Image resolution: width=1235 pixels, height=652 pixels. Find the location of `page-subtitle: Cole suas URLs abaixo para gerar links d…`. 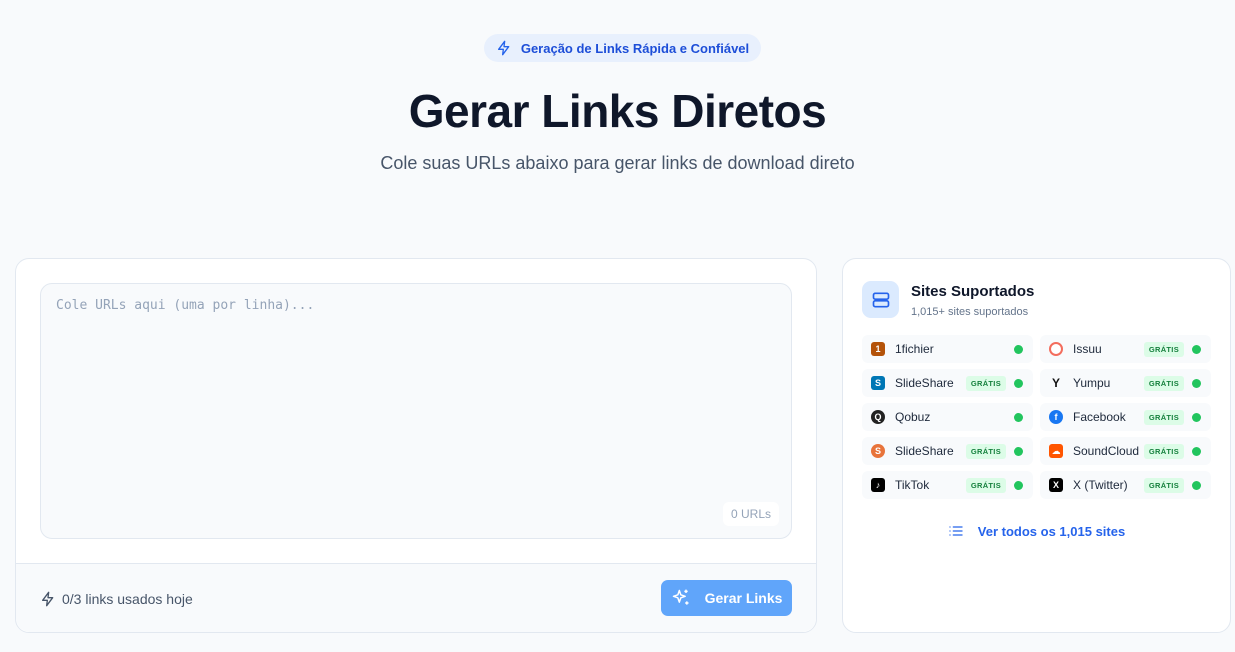

page-subtitle: Cole suas URLs abaixo para gerar links d… is located at coordinates (617, 163).